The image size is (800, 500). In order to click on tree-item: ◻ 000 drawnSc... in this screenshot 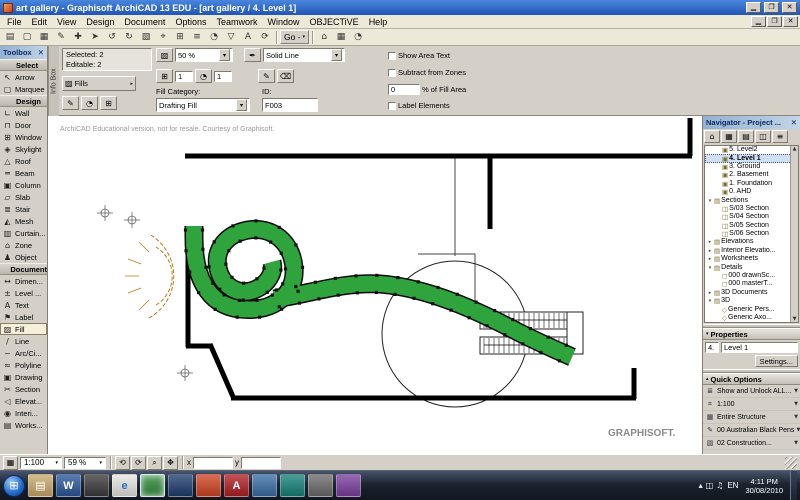, I will do `click(751, 276)`.